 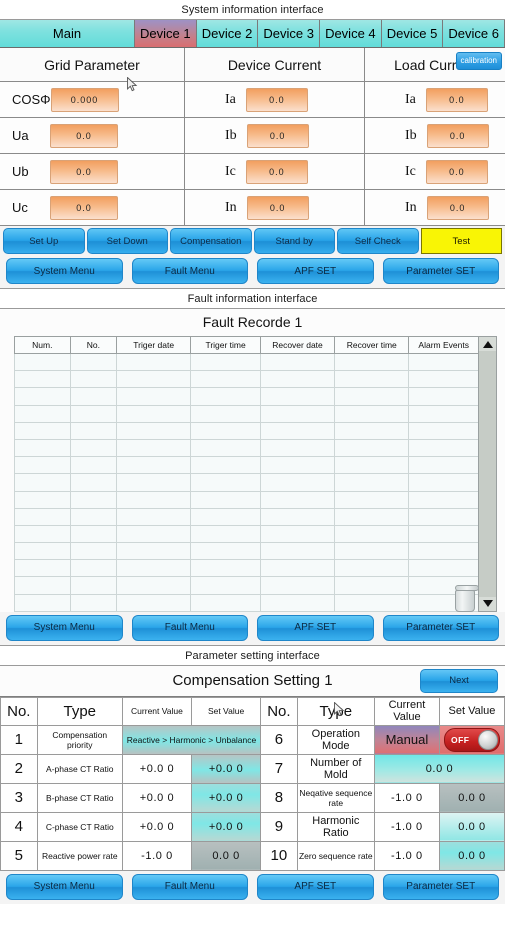 I want to click on row5-no-left: 5, so click(x=19, y=855).